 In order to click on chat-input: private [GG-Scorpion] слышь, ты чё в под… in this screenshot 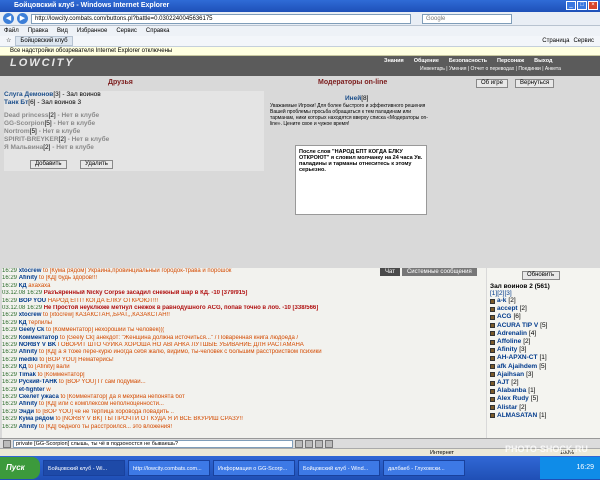, I will do `click(153, 443)`.